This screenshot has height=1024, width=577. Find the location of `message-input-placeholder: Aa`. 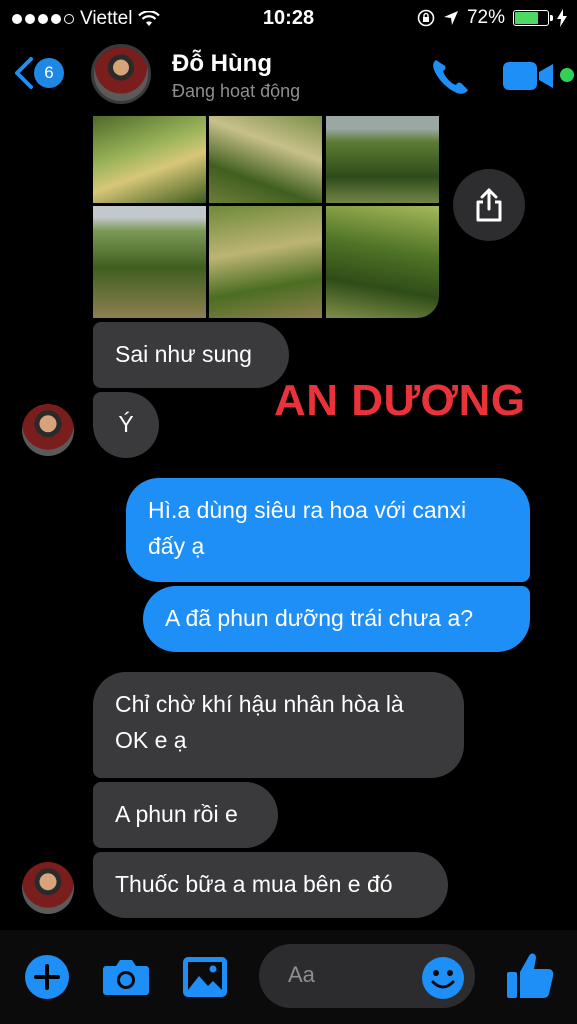

message-input-placeholder: Aa is located at coordinates (301, 974).